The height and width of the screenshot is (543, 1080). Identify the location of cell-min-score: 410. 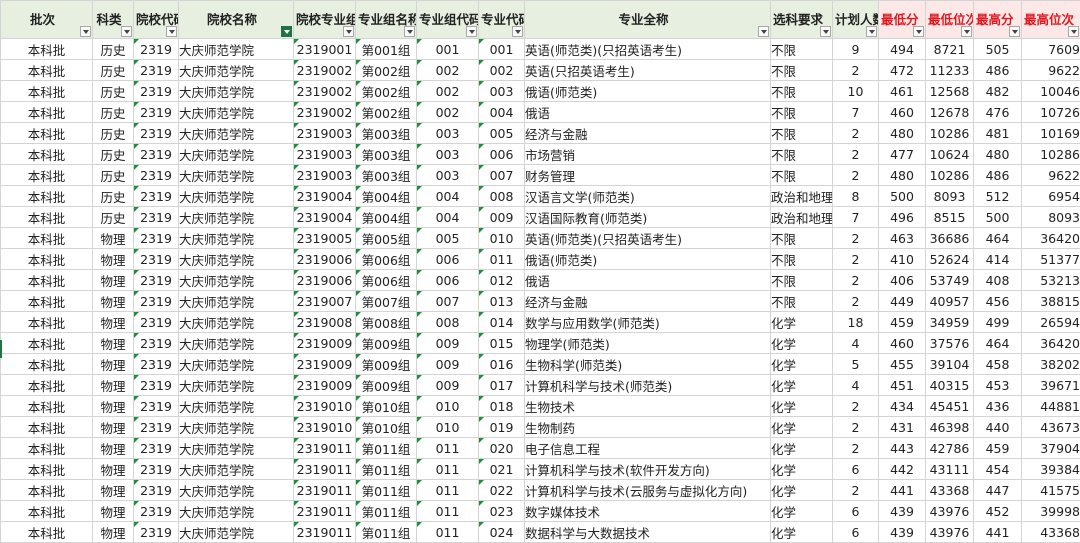
(902, 259).